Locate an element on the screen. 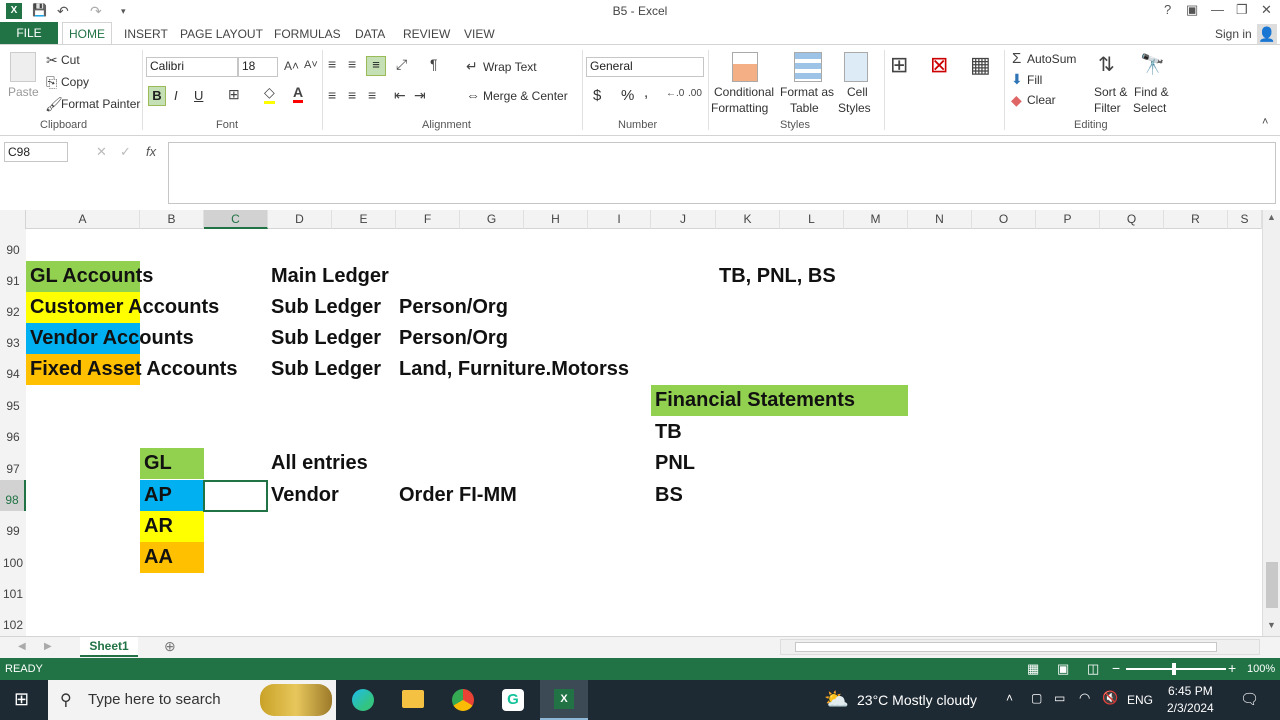 The height and width of the screenshot is (720, 1280). increase-font-icon: A˄ is located at coordinates (291, 66).